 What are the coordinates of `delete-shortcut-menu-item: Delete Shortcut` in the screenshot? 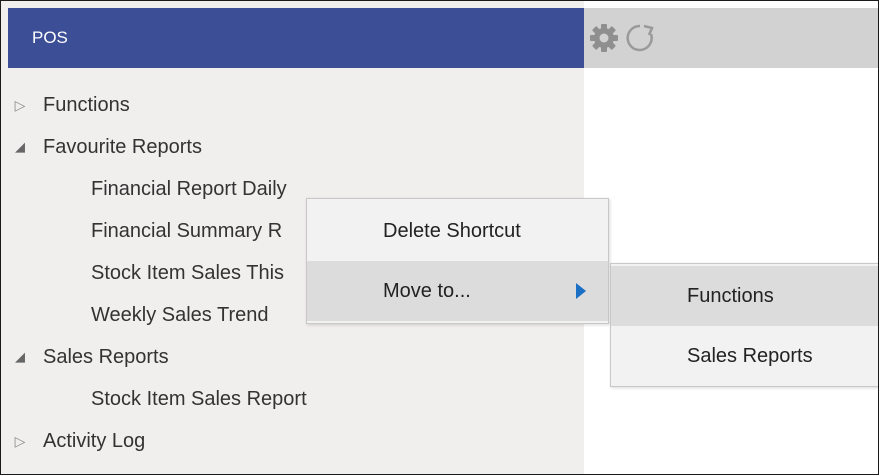 It's located at (457, 231).